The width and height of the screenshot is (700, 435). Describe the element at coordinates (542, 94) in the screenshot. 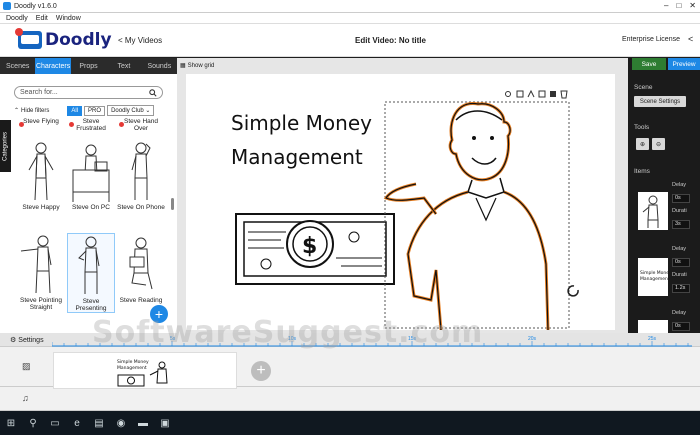

I see `front-icon` at that location.